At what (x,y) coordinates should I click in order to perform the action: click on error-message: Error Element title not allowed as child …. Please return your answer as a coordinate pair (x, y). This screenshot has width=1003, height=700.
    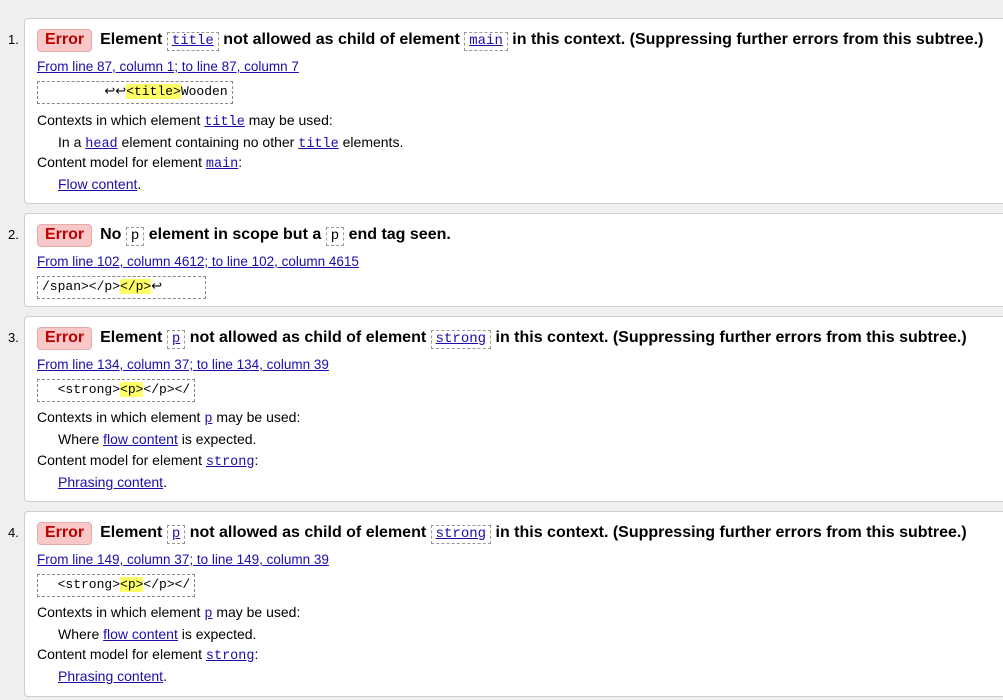
    Looking at the image, I should click on (510, 40).